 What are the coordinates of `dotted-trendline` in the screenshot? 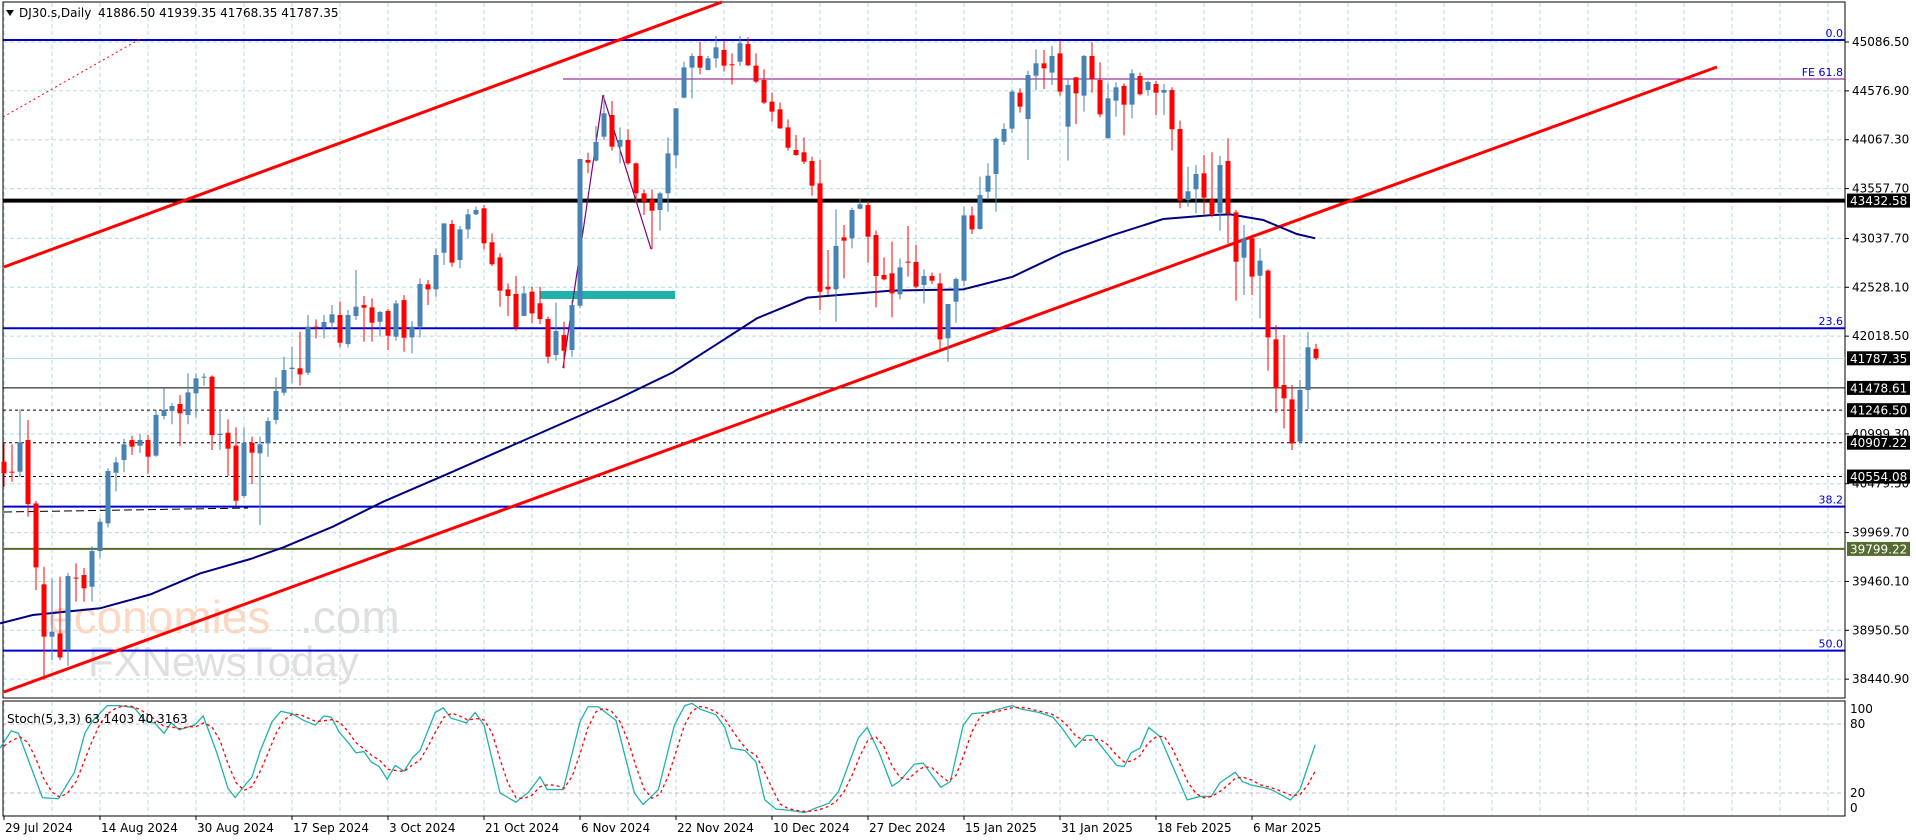 It's located at (71, 78).